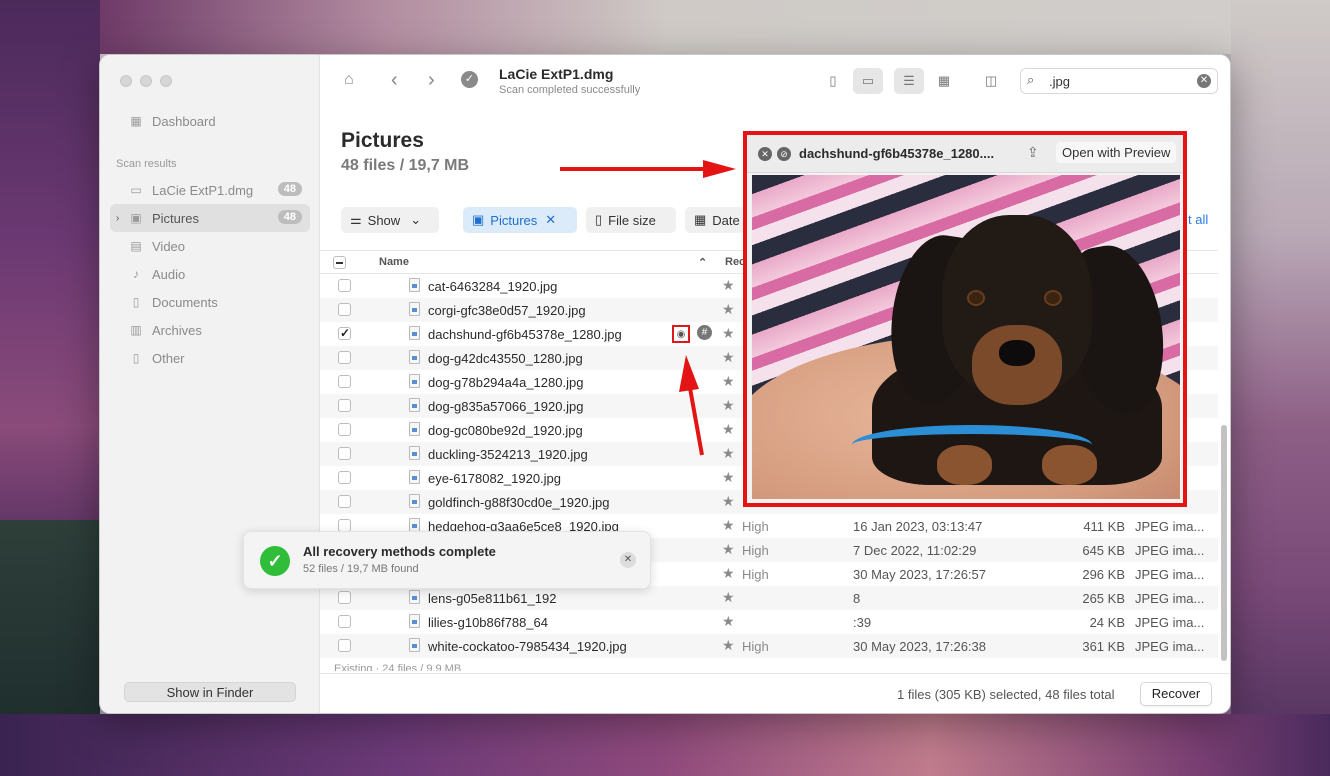  What do you see at coordinates (1116, 152) in the screenshot?
I see `open-with-preview-button: Open with Preview` at bounding box center [1116, 152].